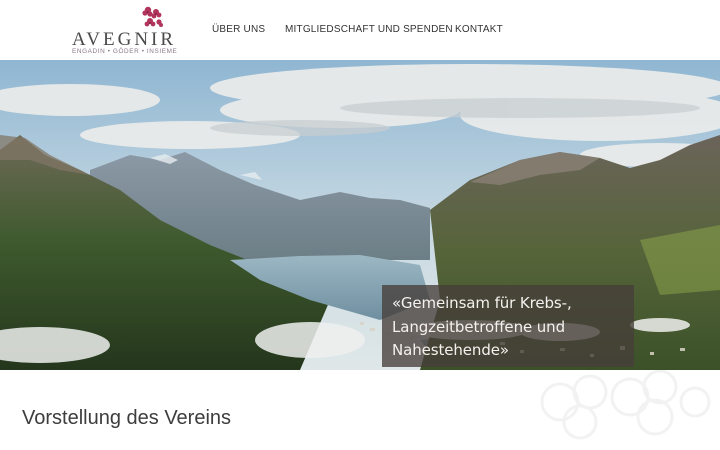 The height and width of the screenshot is (450, 720). I want to click on nav-item-ueber-uns: ÜBER UNS, so click(238, 30).